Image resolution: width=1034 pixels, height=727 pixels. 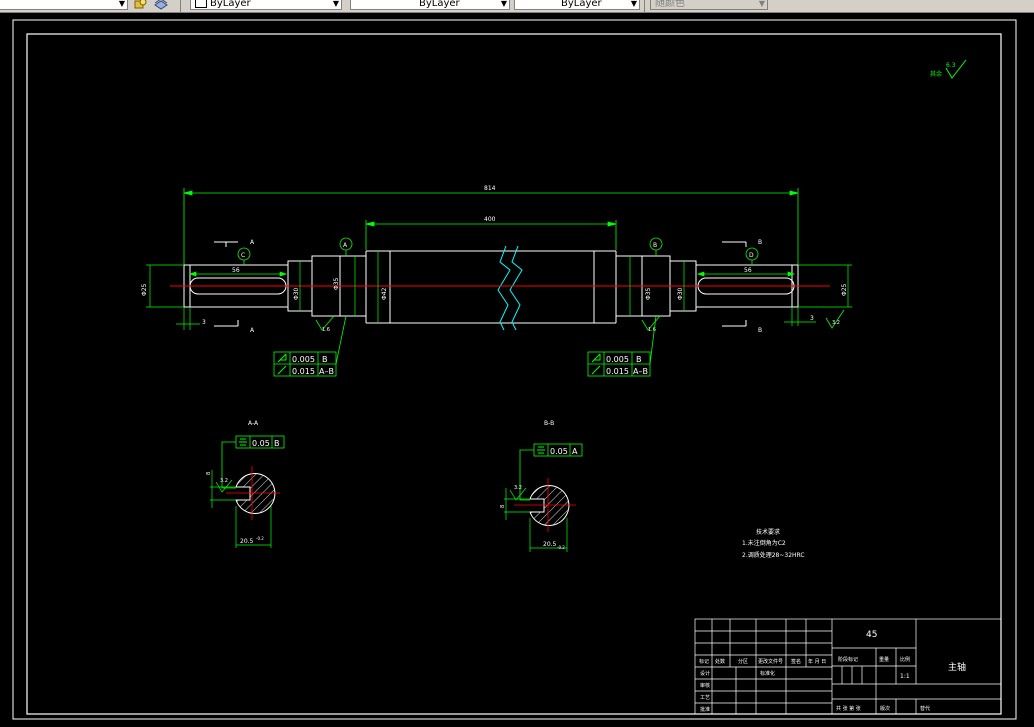 I want to click on roughness-note: 其余 6.3, so click(x=948, y=69).